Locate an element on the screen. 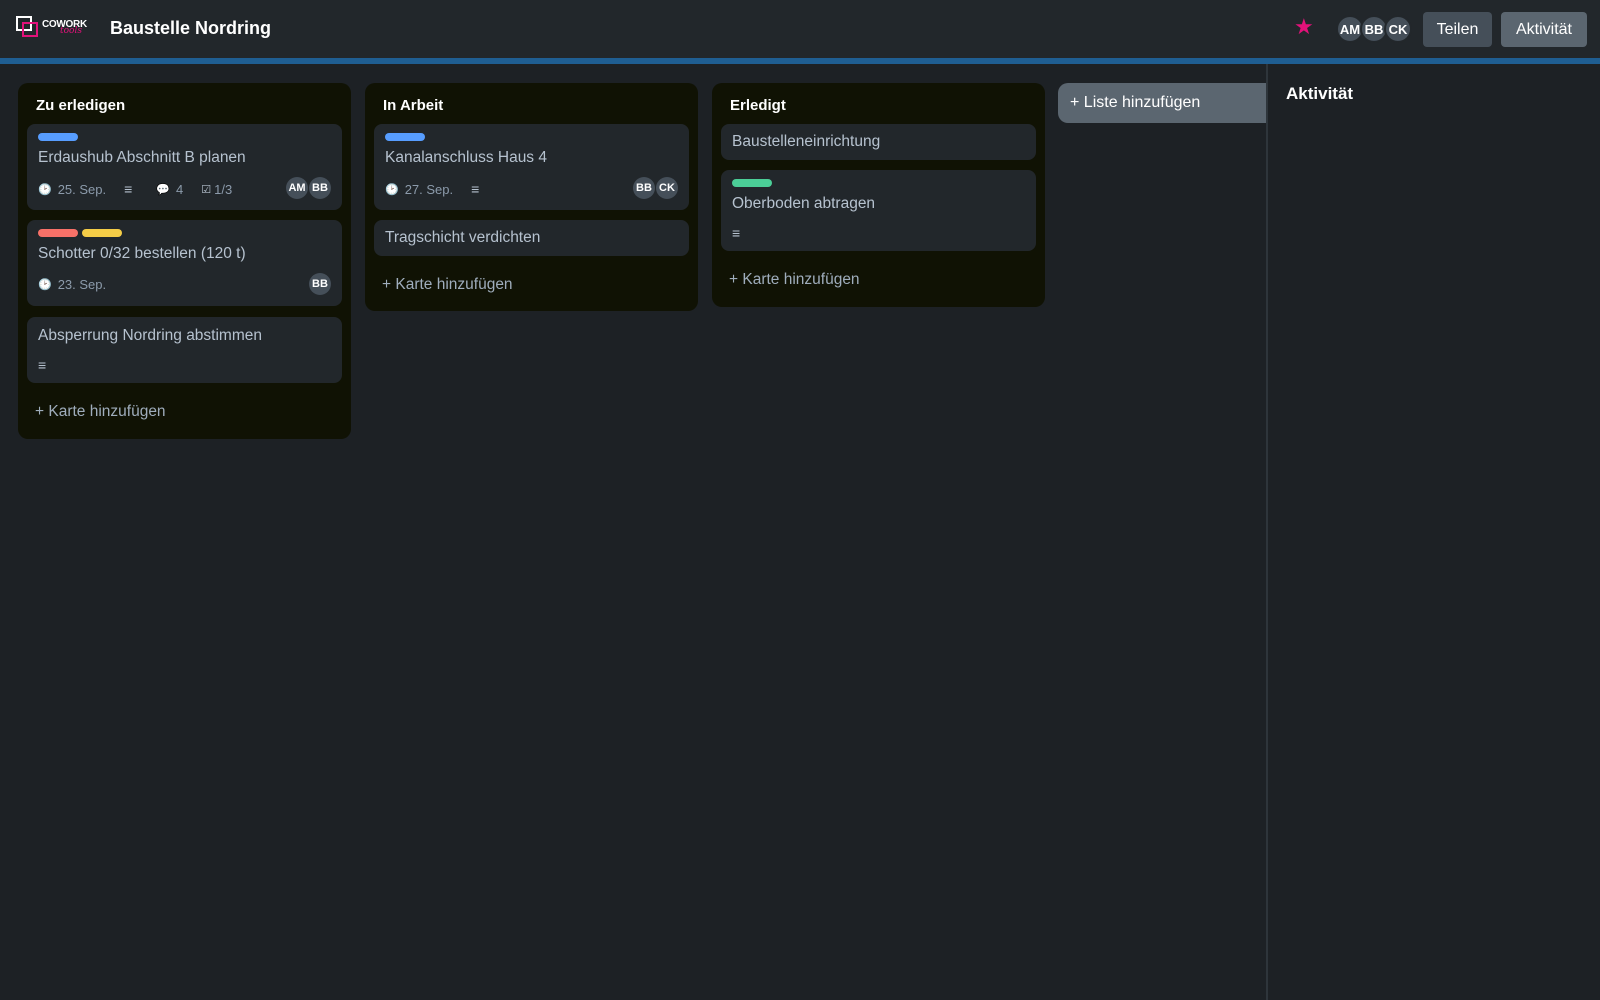 The image size is (1600, 1000). card-title: Kanalanschluss Haus 4 is located at coordinates (466, 157).